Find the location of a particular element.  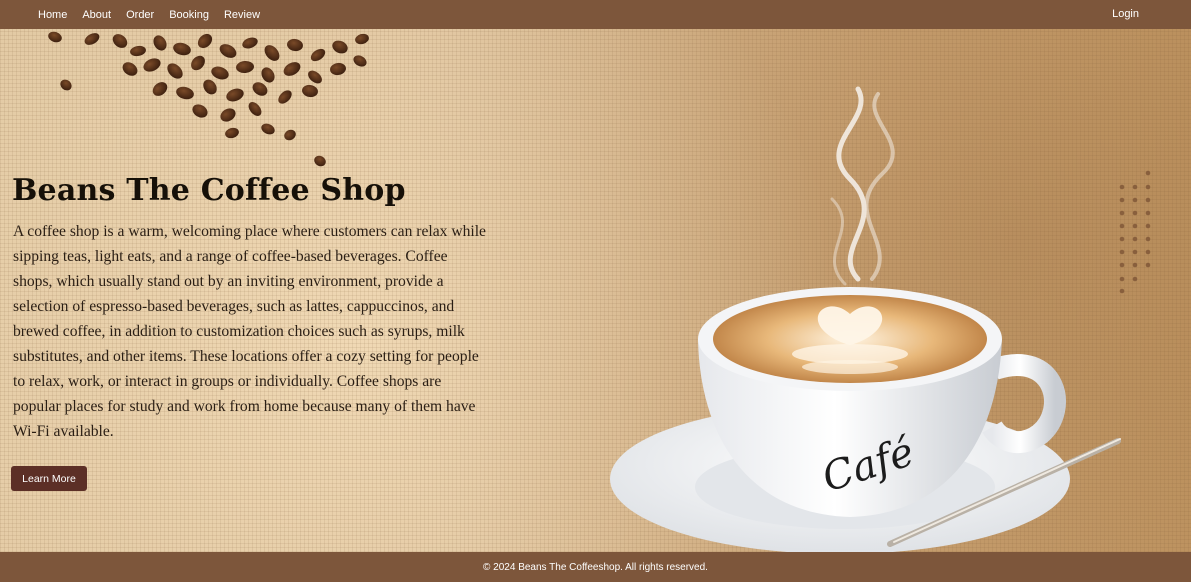

hero-title: Beans The Coffee Shop is located at coordinates (209, 190).